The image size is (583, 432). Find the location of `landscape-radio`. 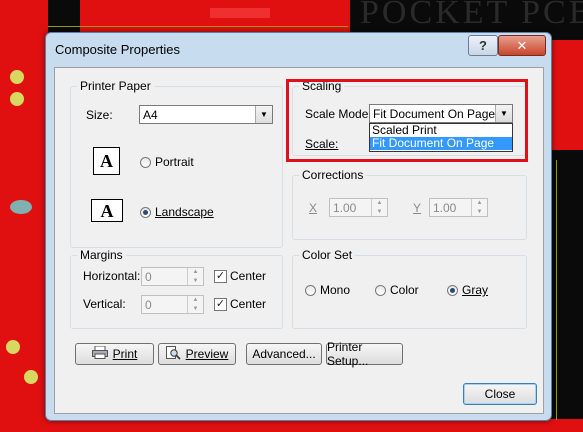

landscape-radio is located at coordinates (145, 212).